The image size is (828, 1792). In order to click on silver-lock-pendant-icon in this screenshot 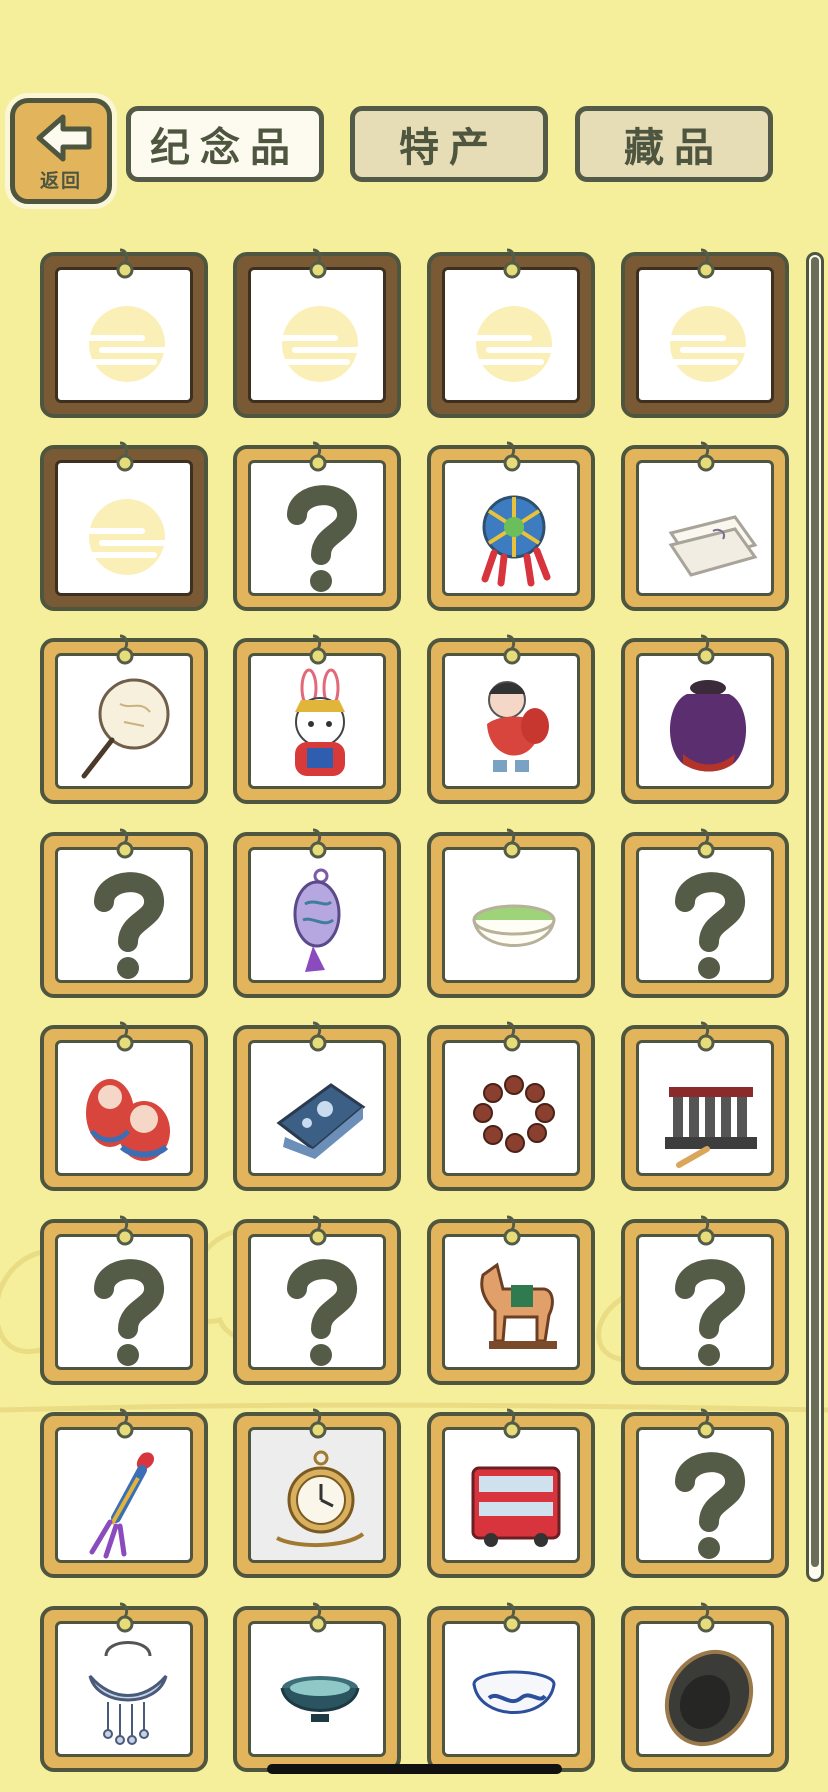, I will do `click(128, 1693)`.